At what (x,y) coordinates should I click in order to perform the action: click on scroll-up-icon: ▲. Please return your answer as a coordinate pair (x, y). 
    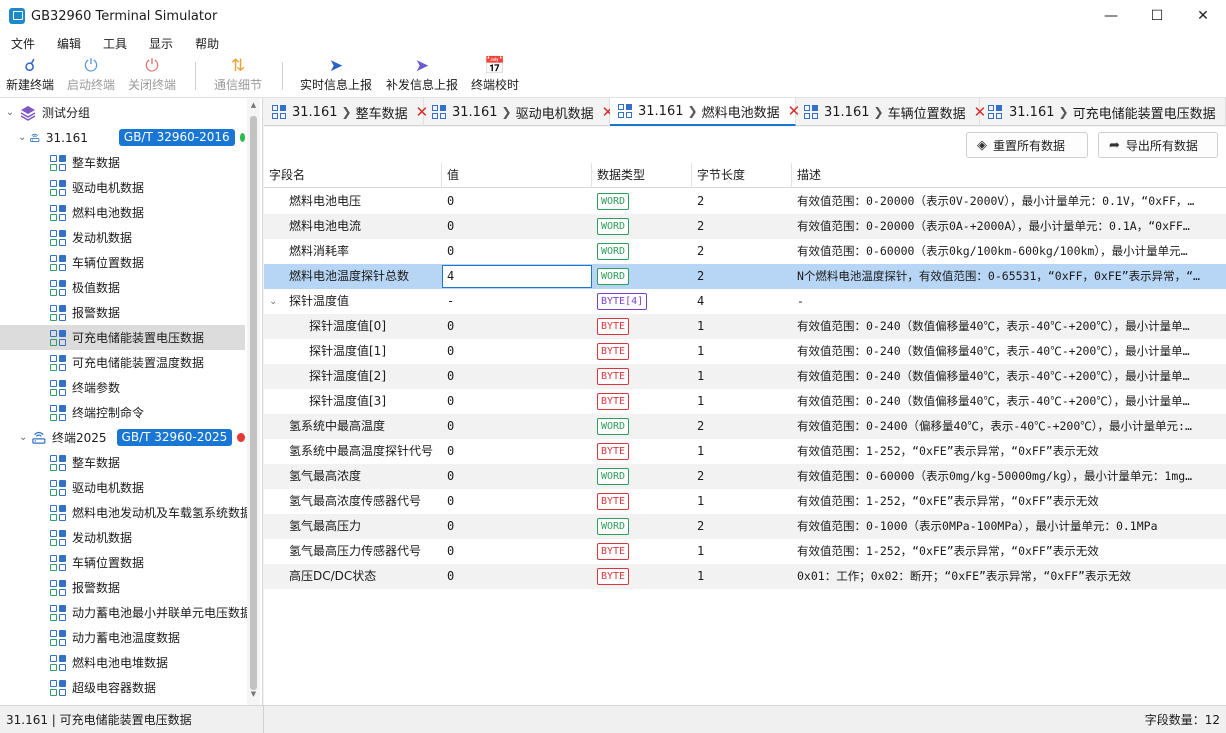
    Looking at the image, I should click on (253, 105).